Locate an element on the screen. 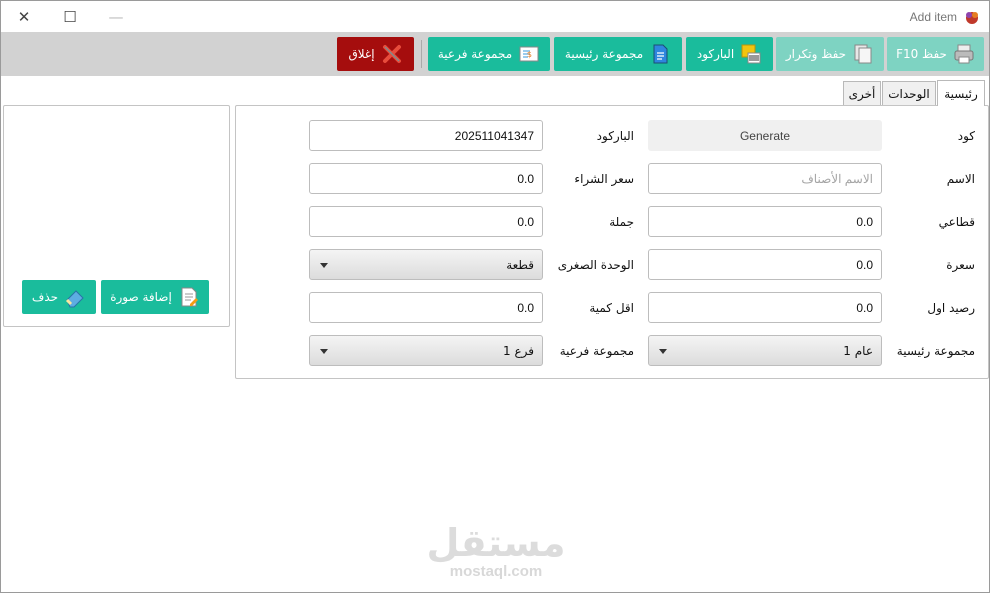  main-group-button: مجموعة رئيسية is located at coordinates (618, 54).